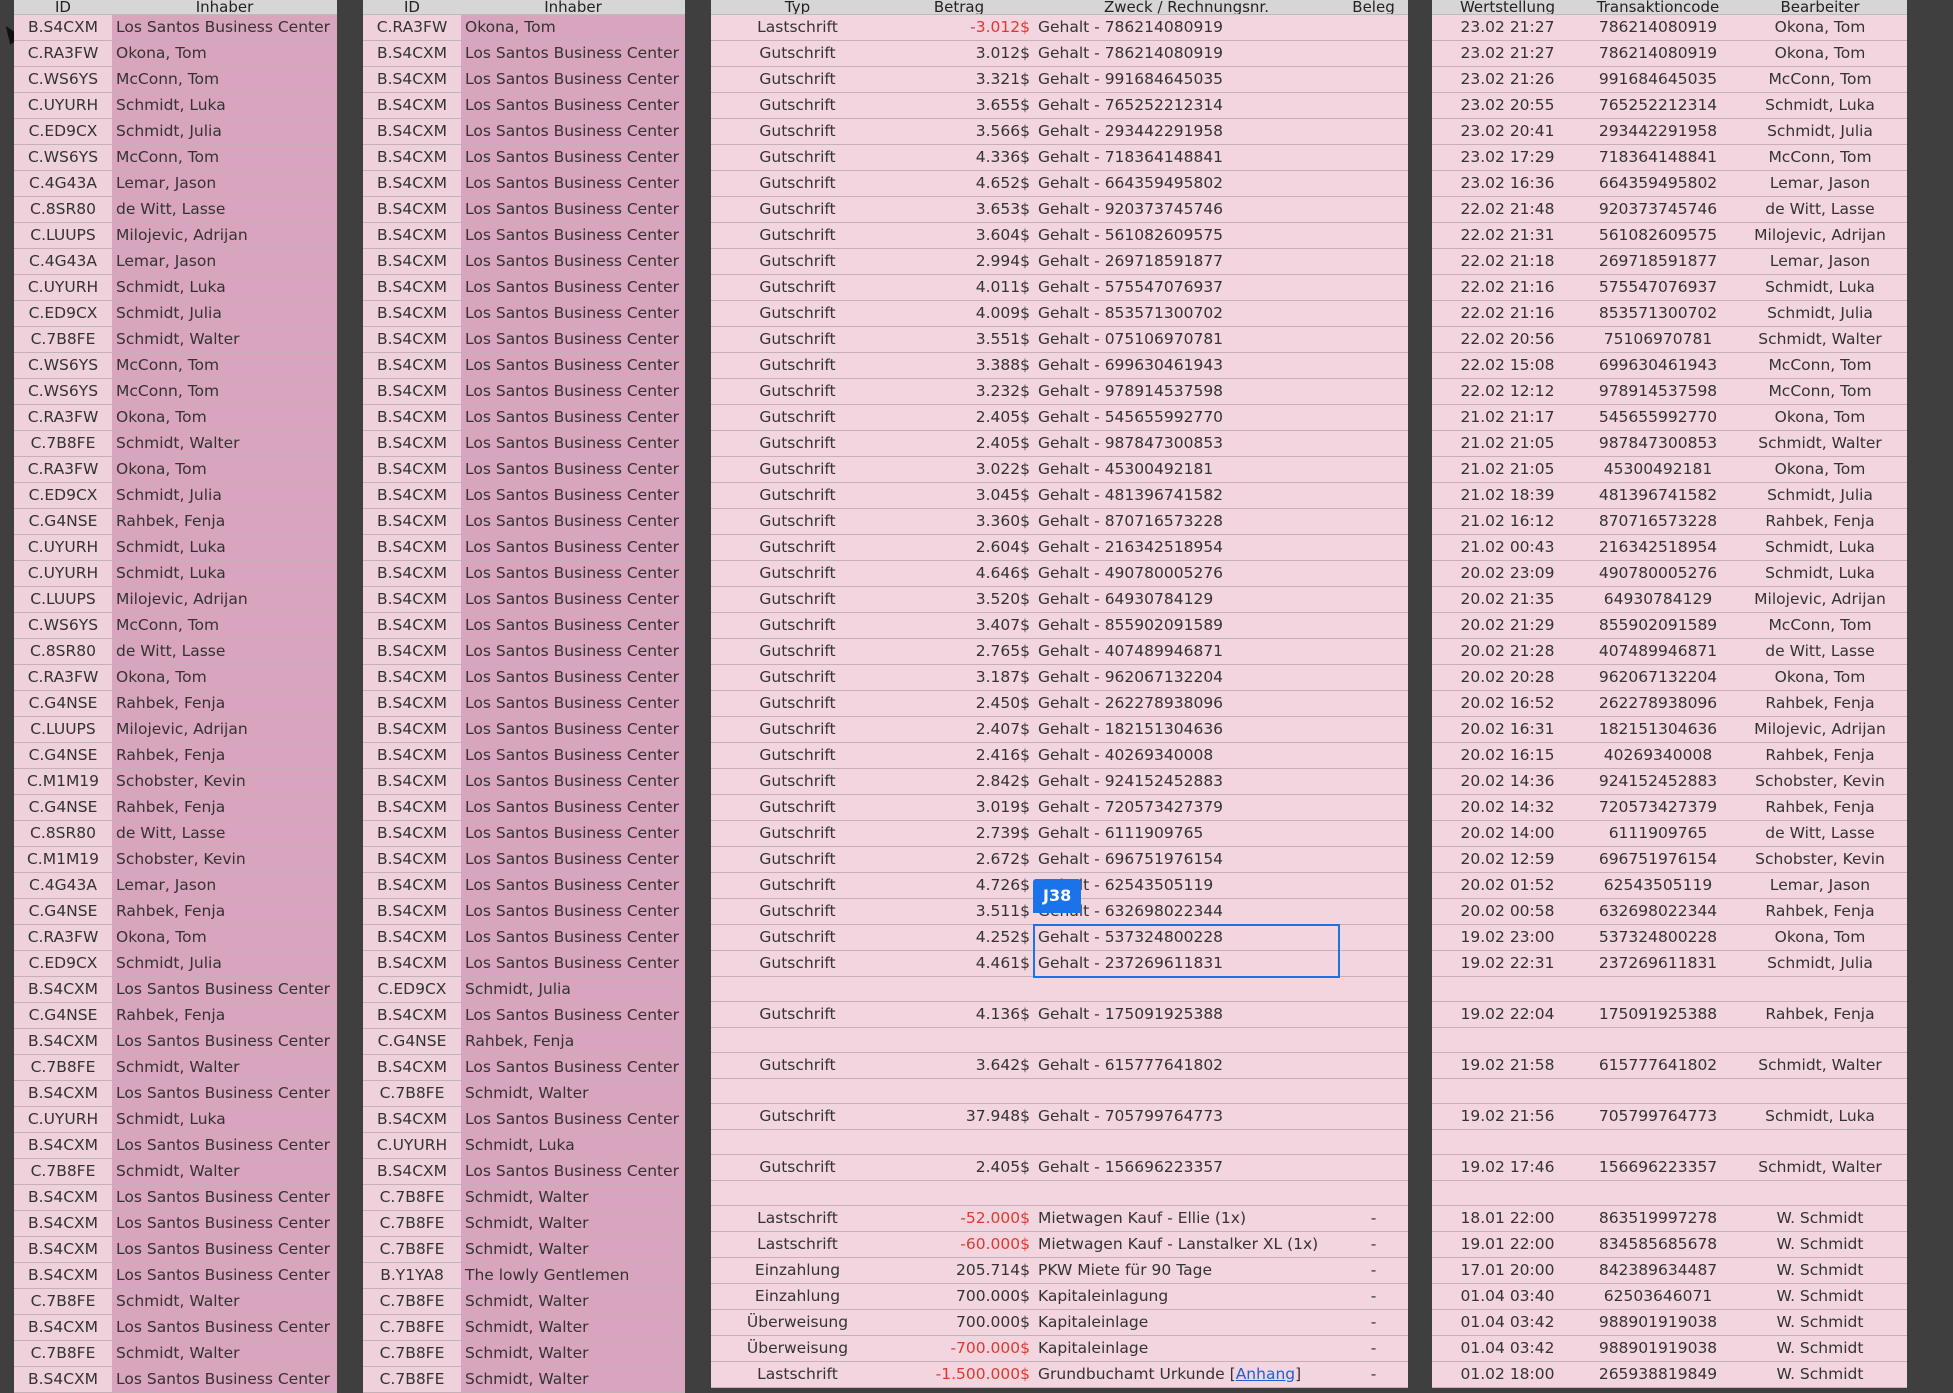  I want to click on row-betrag: 3.232$, so click(959, 391).